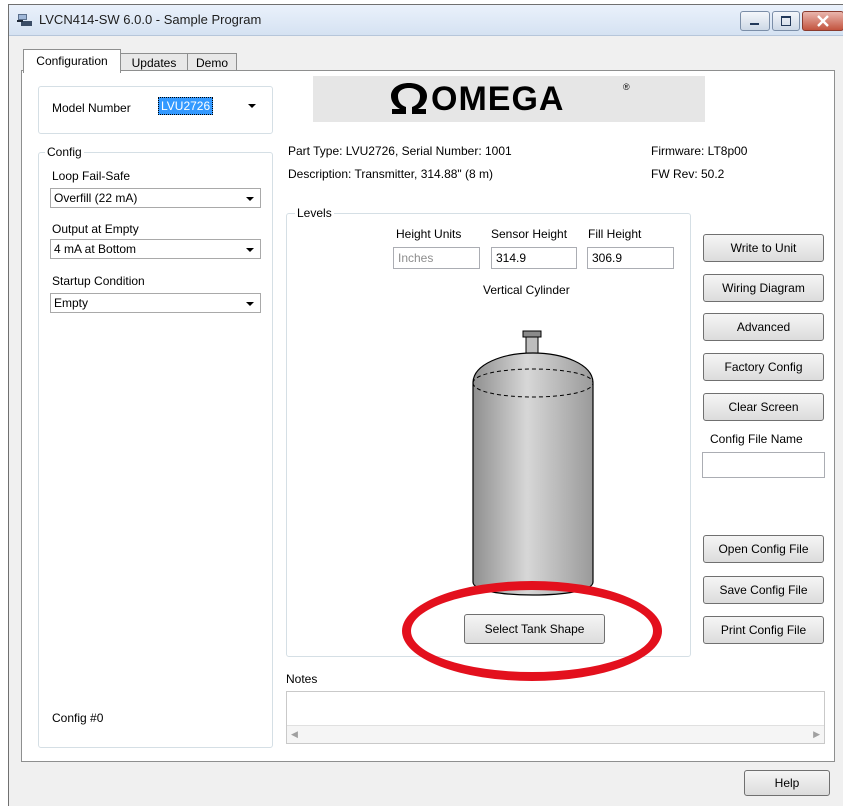  I want to click on loop-fail-safe-label: Loop Fail-Safe, so click(91, 176).